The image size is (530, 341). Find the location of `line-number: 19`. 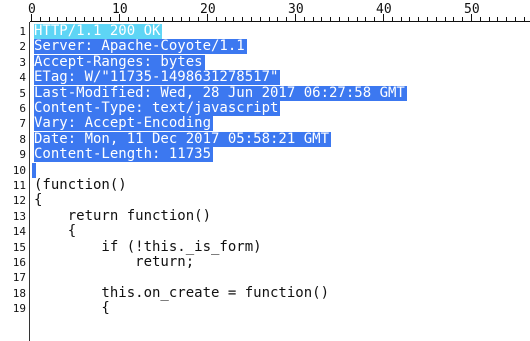

line-number: 19 is located at coordinates (19, 309).